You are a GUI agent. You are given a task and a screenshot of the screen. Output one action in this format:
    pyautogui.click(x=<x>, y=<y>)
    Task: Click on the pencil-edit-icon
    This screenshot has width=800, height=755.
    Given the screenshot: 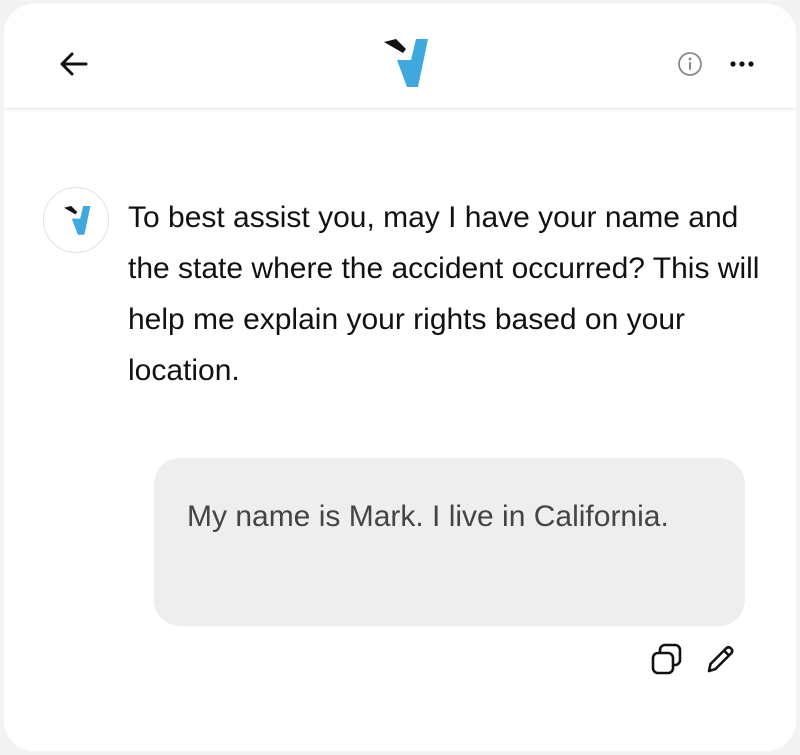 What is the action you would take?
    pyautogui.click(x=720, y=659)
    